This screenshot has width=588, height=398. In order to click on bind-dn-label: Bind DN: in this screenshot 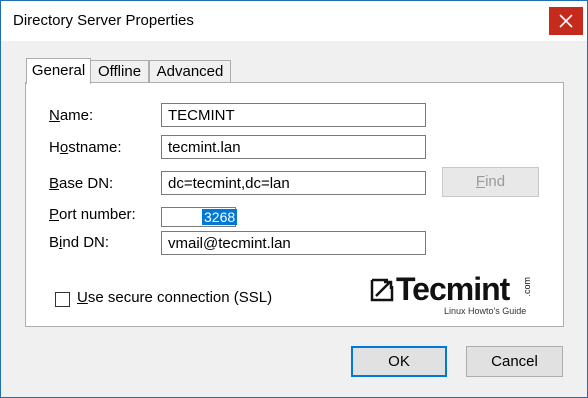, I will do `click(79, 242)`.